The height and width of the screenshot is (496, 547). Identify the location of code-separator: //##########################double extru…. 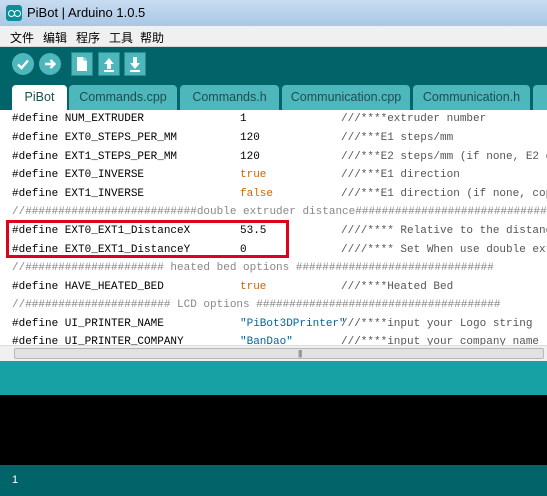
(279, 212).